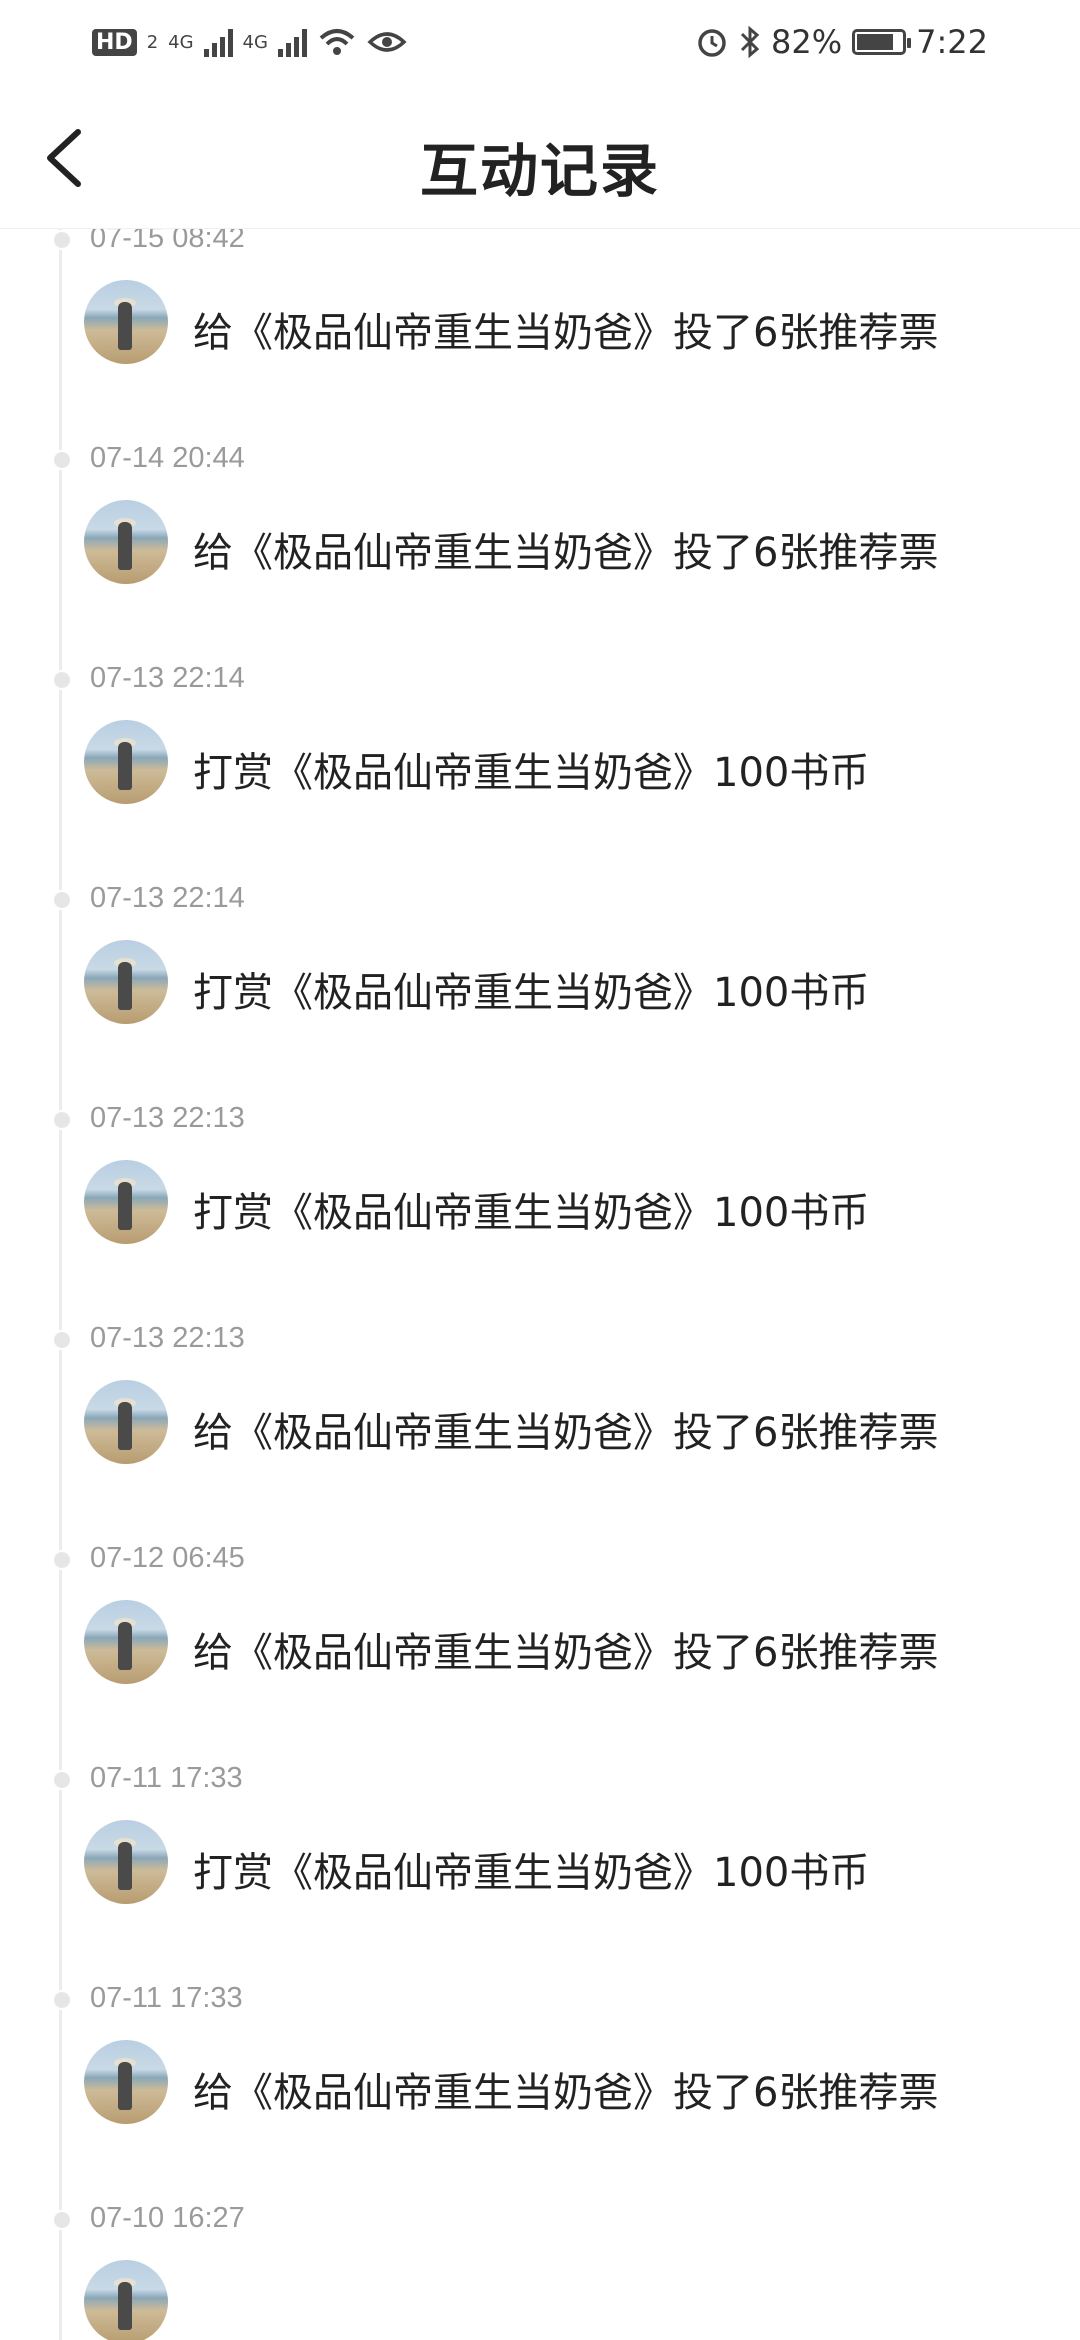 This screenshot has width=1080, height=2340. Describe the element at coordinates (540, 1131) in the screenshot. I see `record-item: 07-13 22:13 打赏《极品仙帝重生当奶爸》100书币` at that location.